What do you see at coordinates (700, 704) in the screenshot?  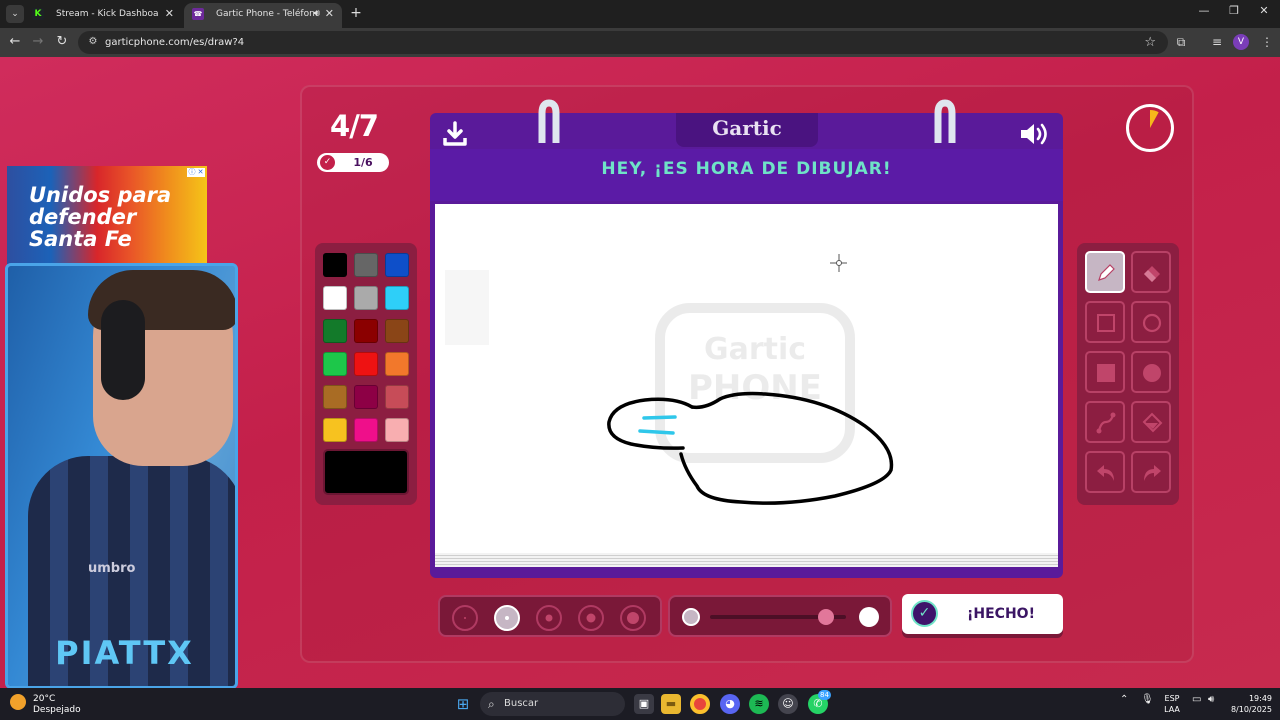 I see `chrome-icon` at bounding box center [700, 704].